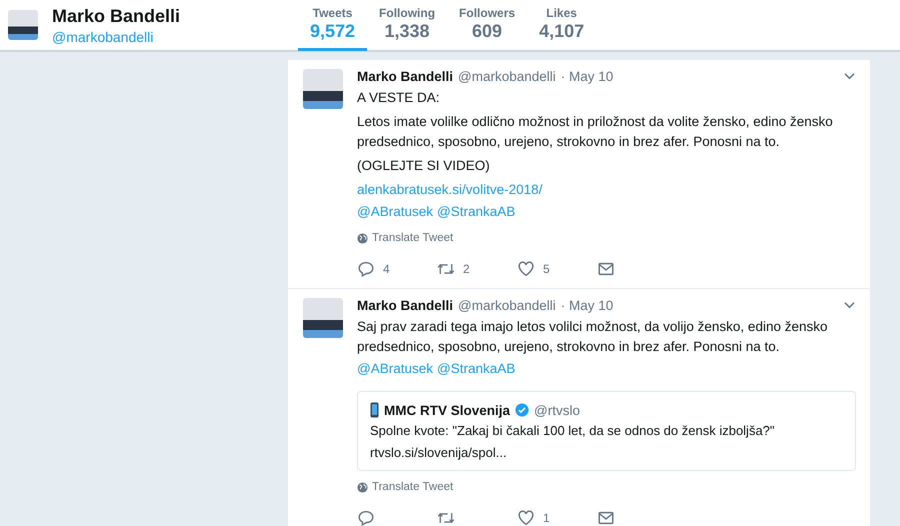 The image size is (900, 526). Describe the element at coordinates (374, 410) in the screenshot. I see `phone-icon` at that location.